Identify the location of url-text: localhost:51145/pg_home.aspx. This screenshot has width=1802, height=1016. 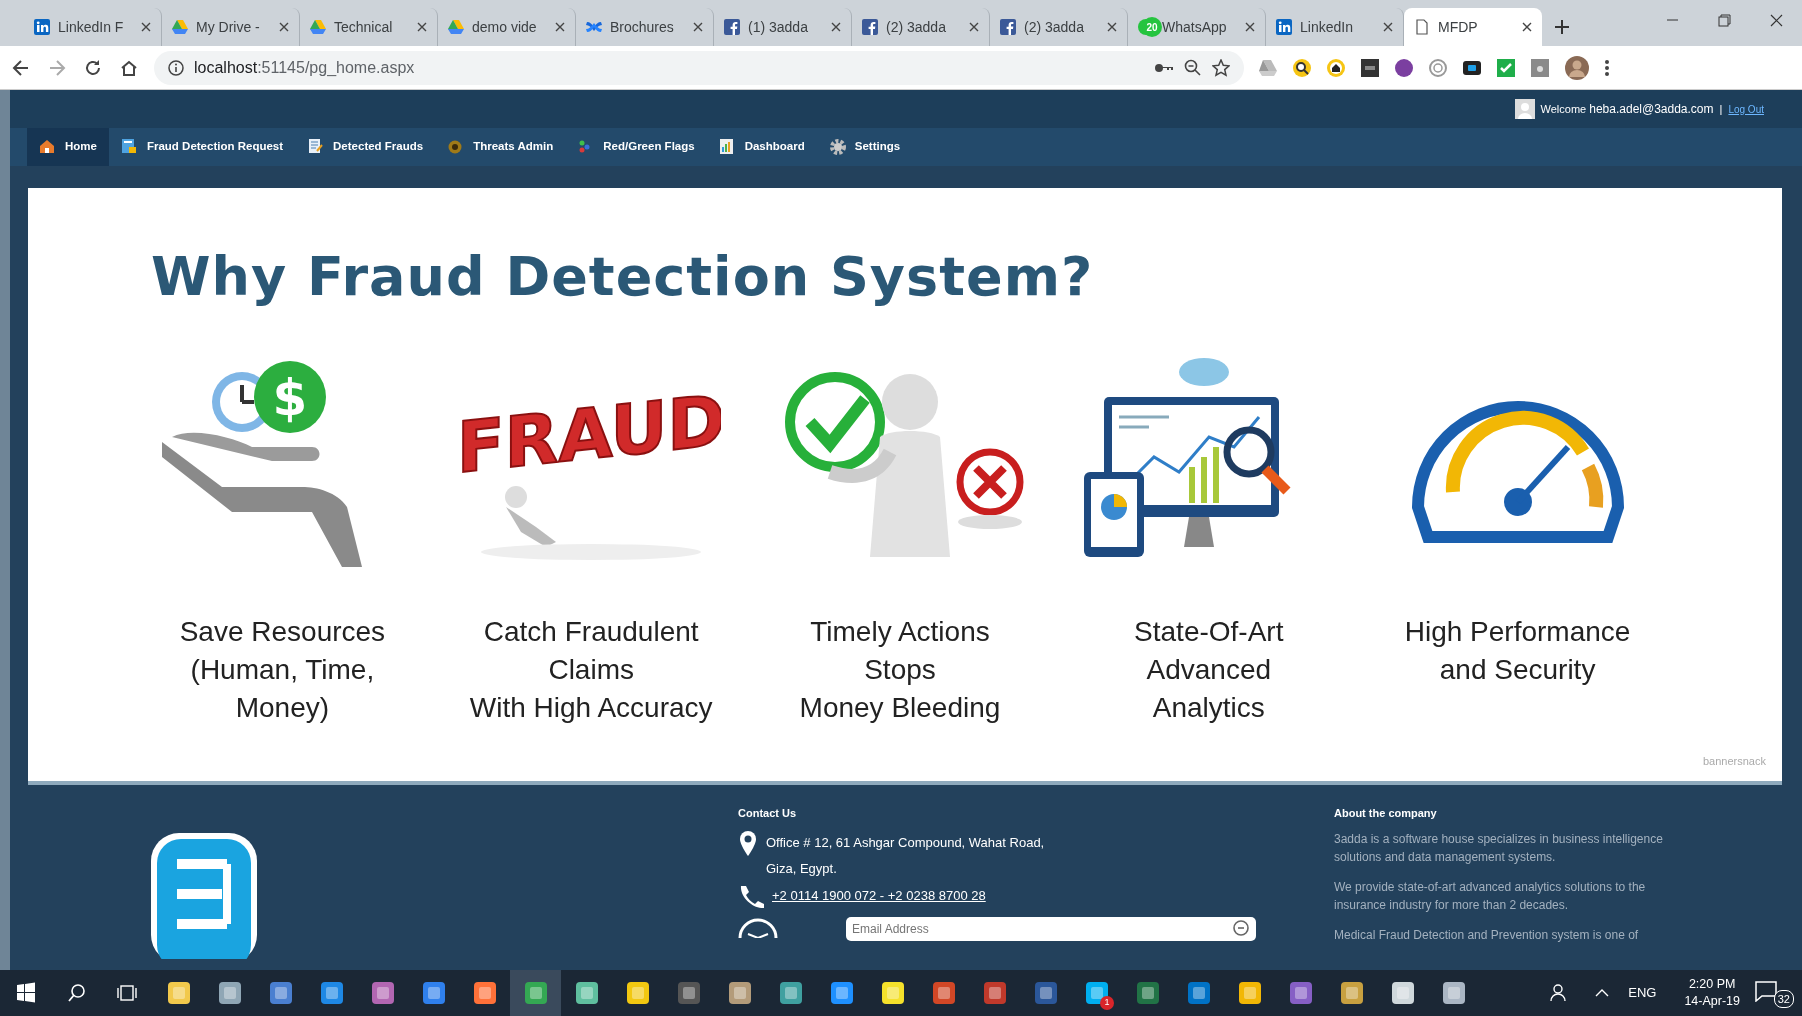
(304, 67).